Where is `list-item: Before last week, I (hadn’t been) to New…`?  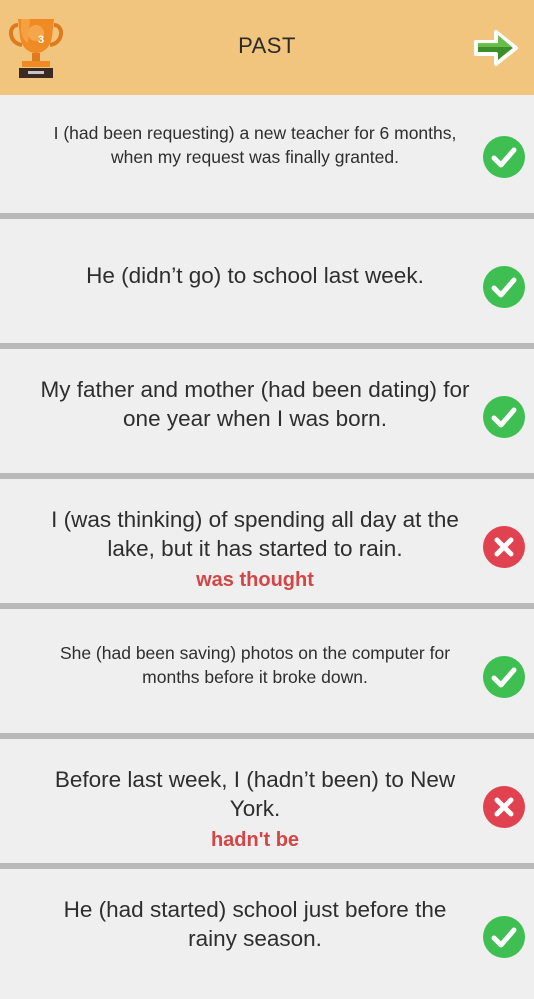
list-item: Before last week, I (hadn’t been) to New… is located at coordinates (267, 807).